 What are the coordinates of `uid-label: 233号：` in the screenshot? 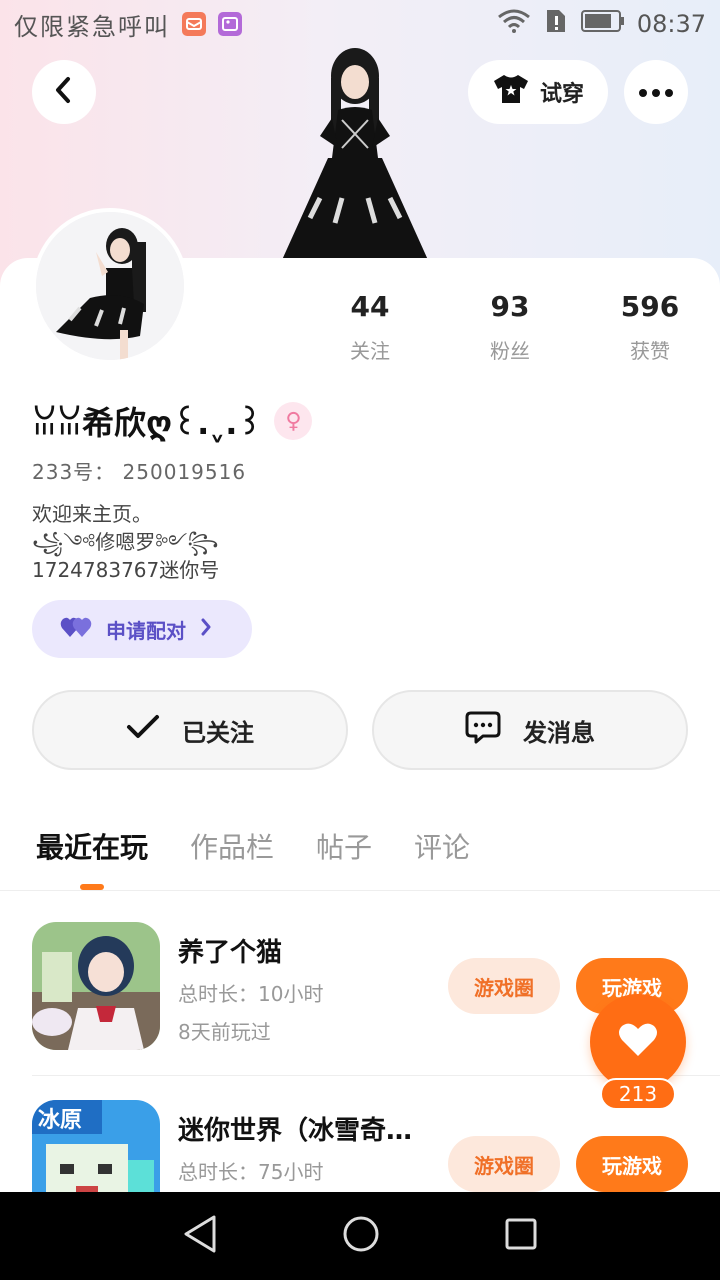 It's located at (74, 472).